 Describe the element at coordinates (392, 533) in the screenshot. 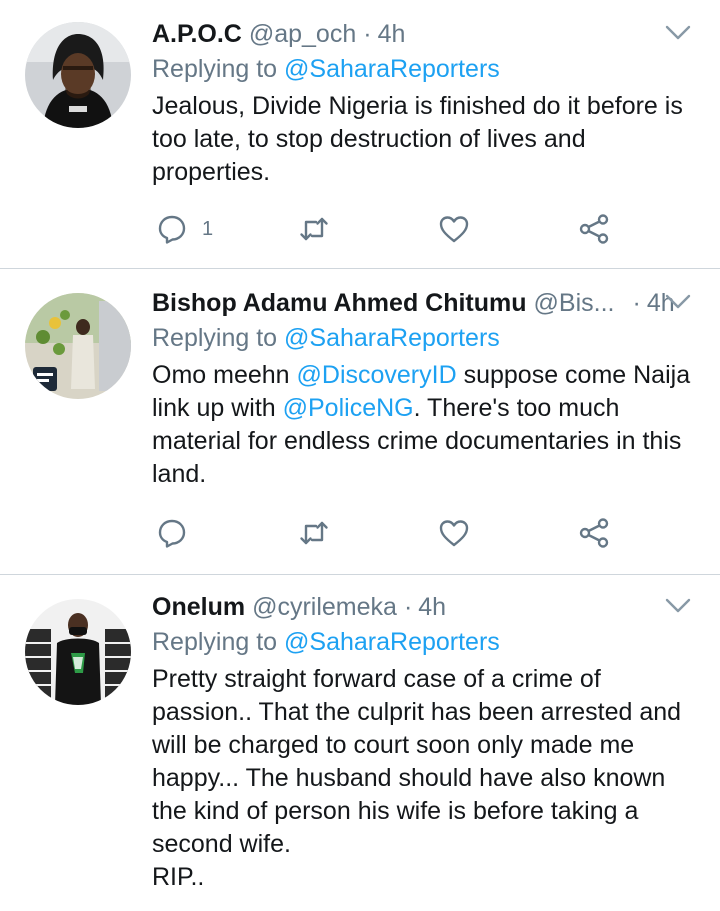

I see `tweet-actions` at that location.